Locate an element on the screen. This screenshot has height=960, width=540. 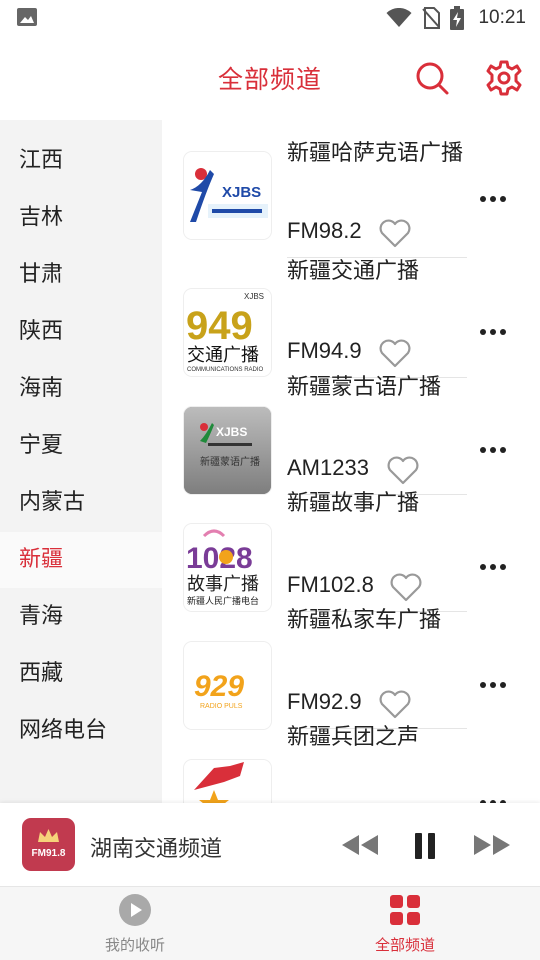
channel-logo: XJBS is located at coordinates (227, 195).